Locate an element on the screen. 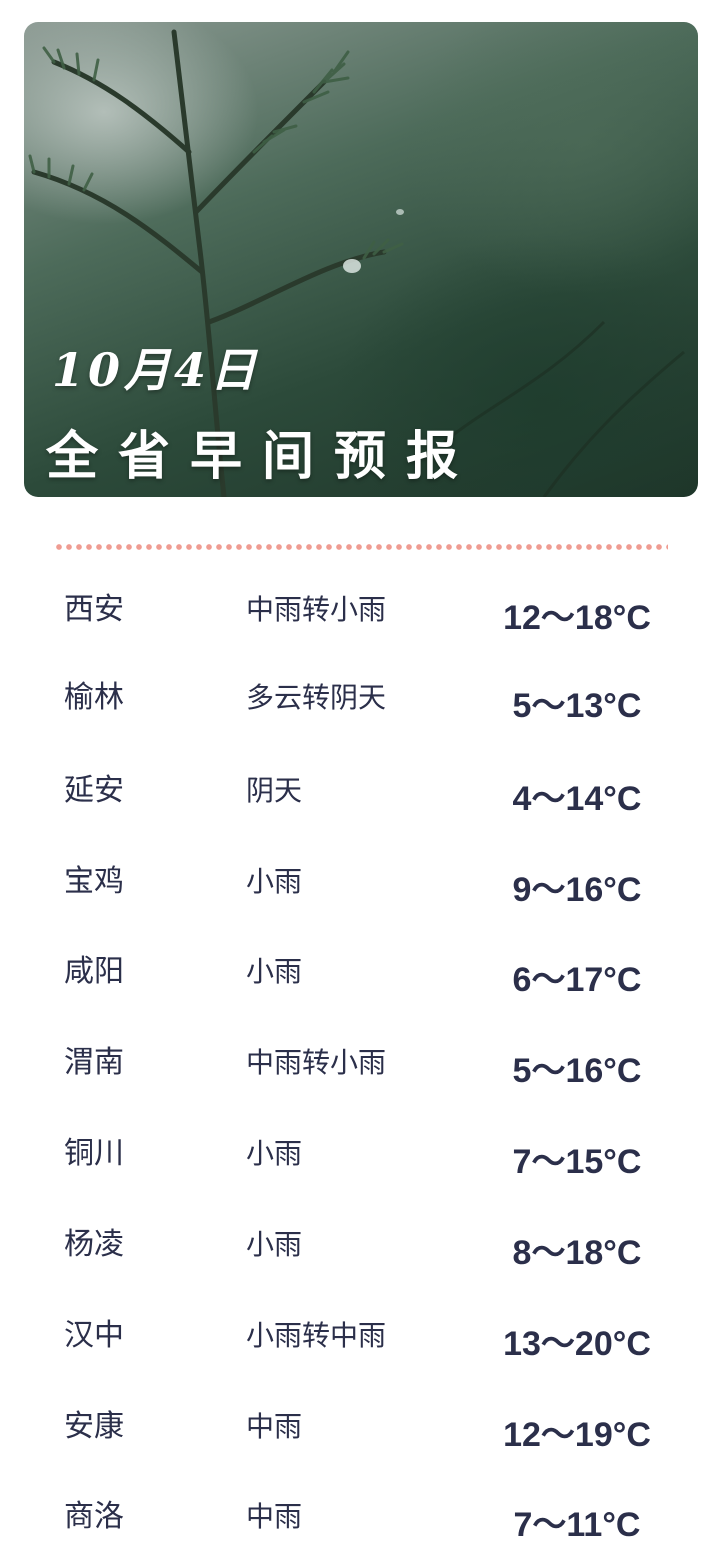  forecast-row-shangluo: 商洛 中雨 7～11°C is located at coordinates (360, 1512).